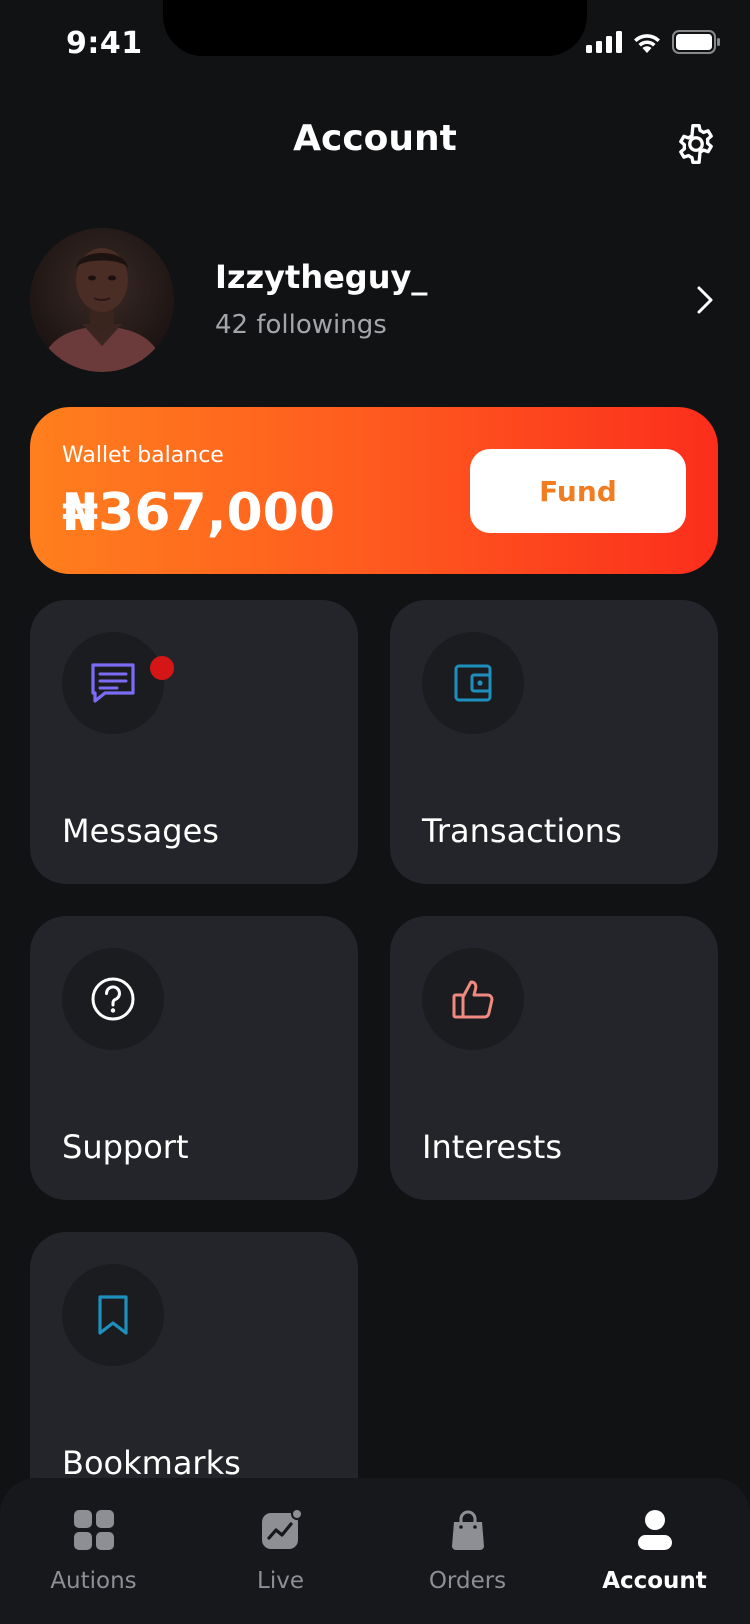  Describe the element at coordinates (301, 325) in the screenshot. I see `followings-count: 42 followings` at that location.